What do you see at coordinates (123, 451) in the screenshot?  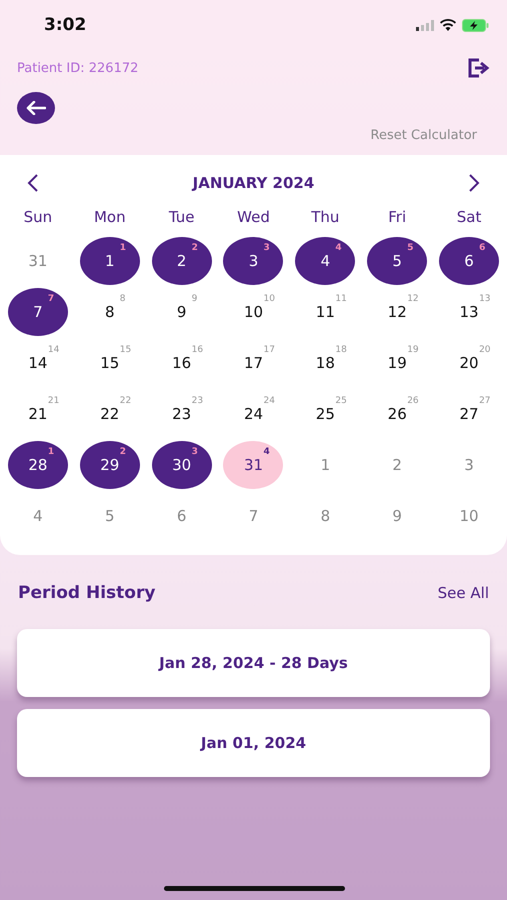 I see `cycle-day: 2` at bounding box center [123, 451].